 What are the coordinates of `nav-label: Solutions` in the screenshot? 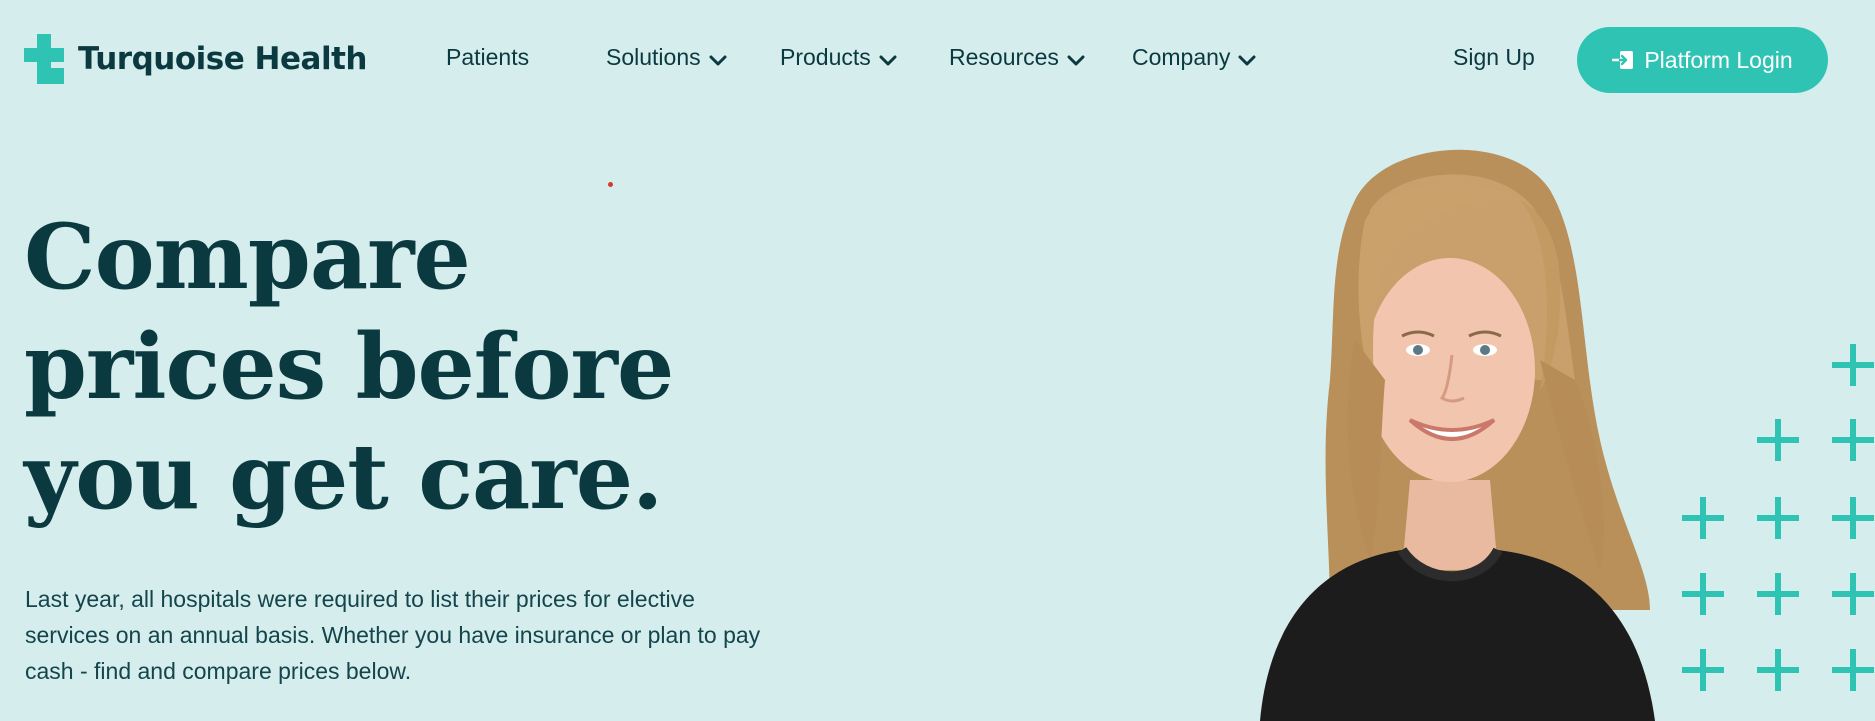 It's located at (653, 57).